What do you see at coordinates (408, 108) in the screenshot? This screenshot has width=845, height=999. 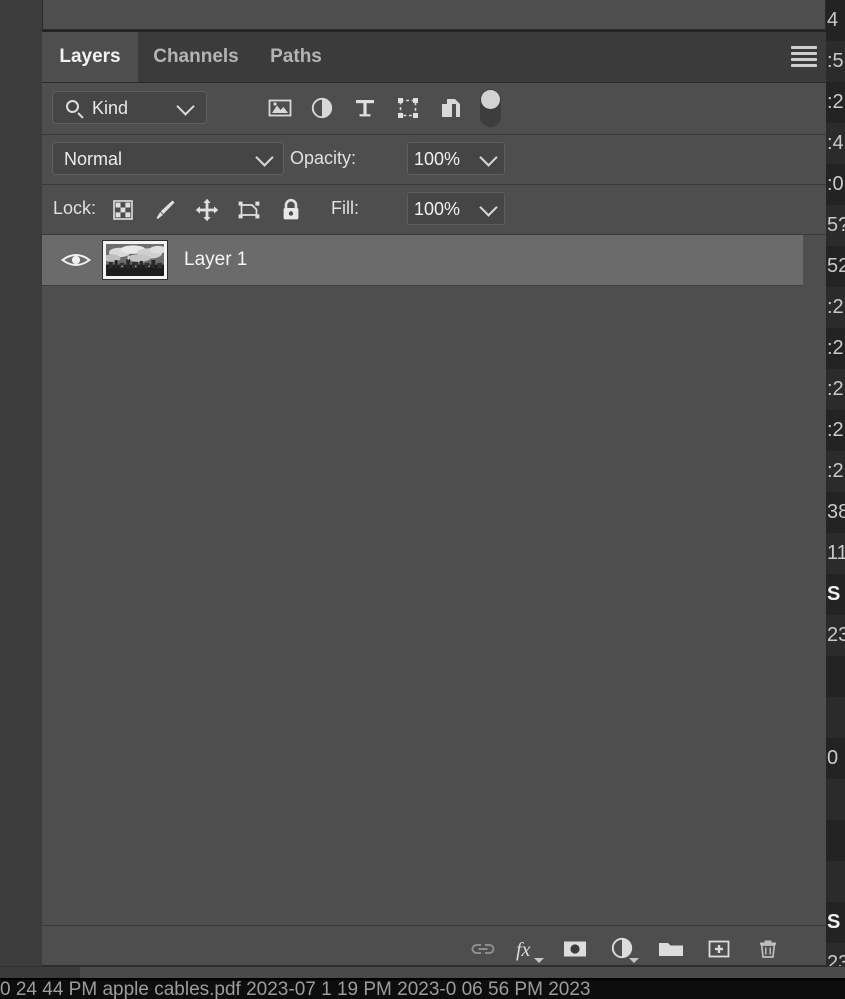 I see `shape-layer-filter-icon` at bounding box center [408, 108].